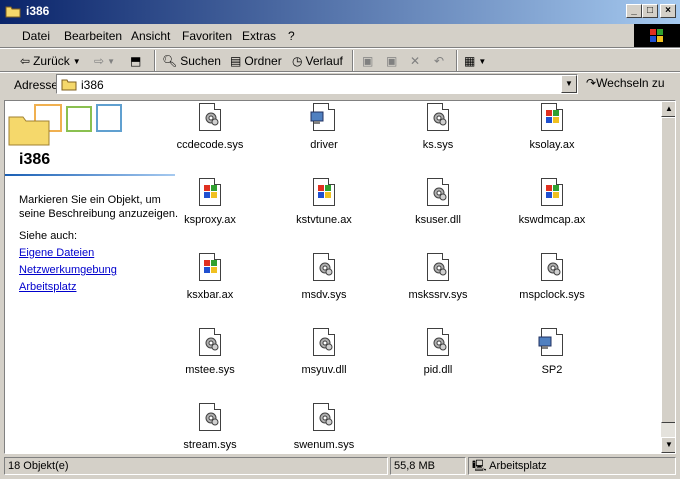  Describe the element at coordinates (569, 84) in the screenshot. I see `address-dropdown-button: ▼` at that location.